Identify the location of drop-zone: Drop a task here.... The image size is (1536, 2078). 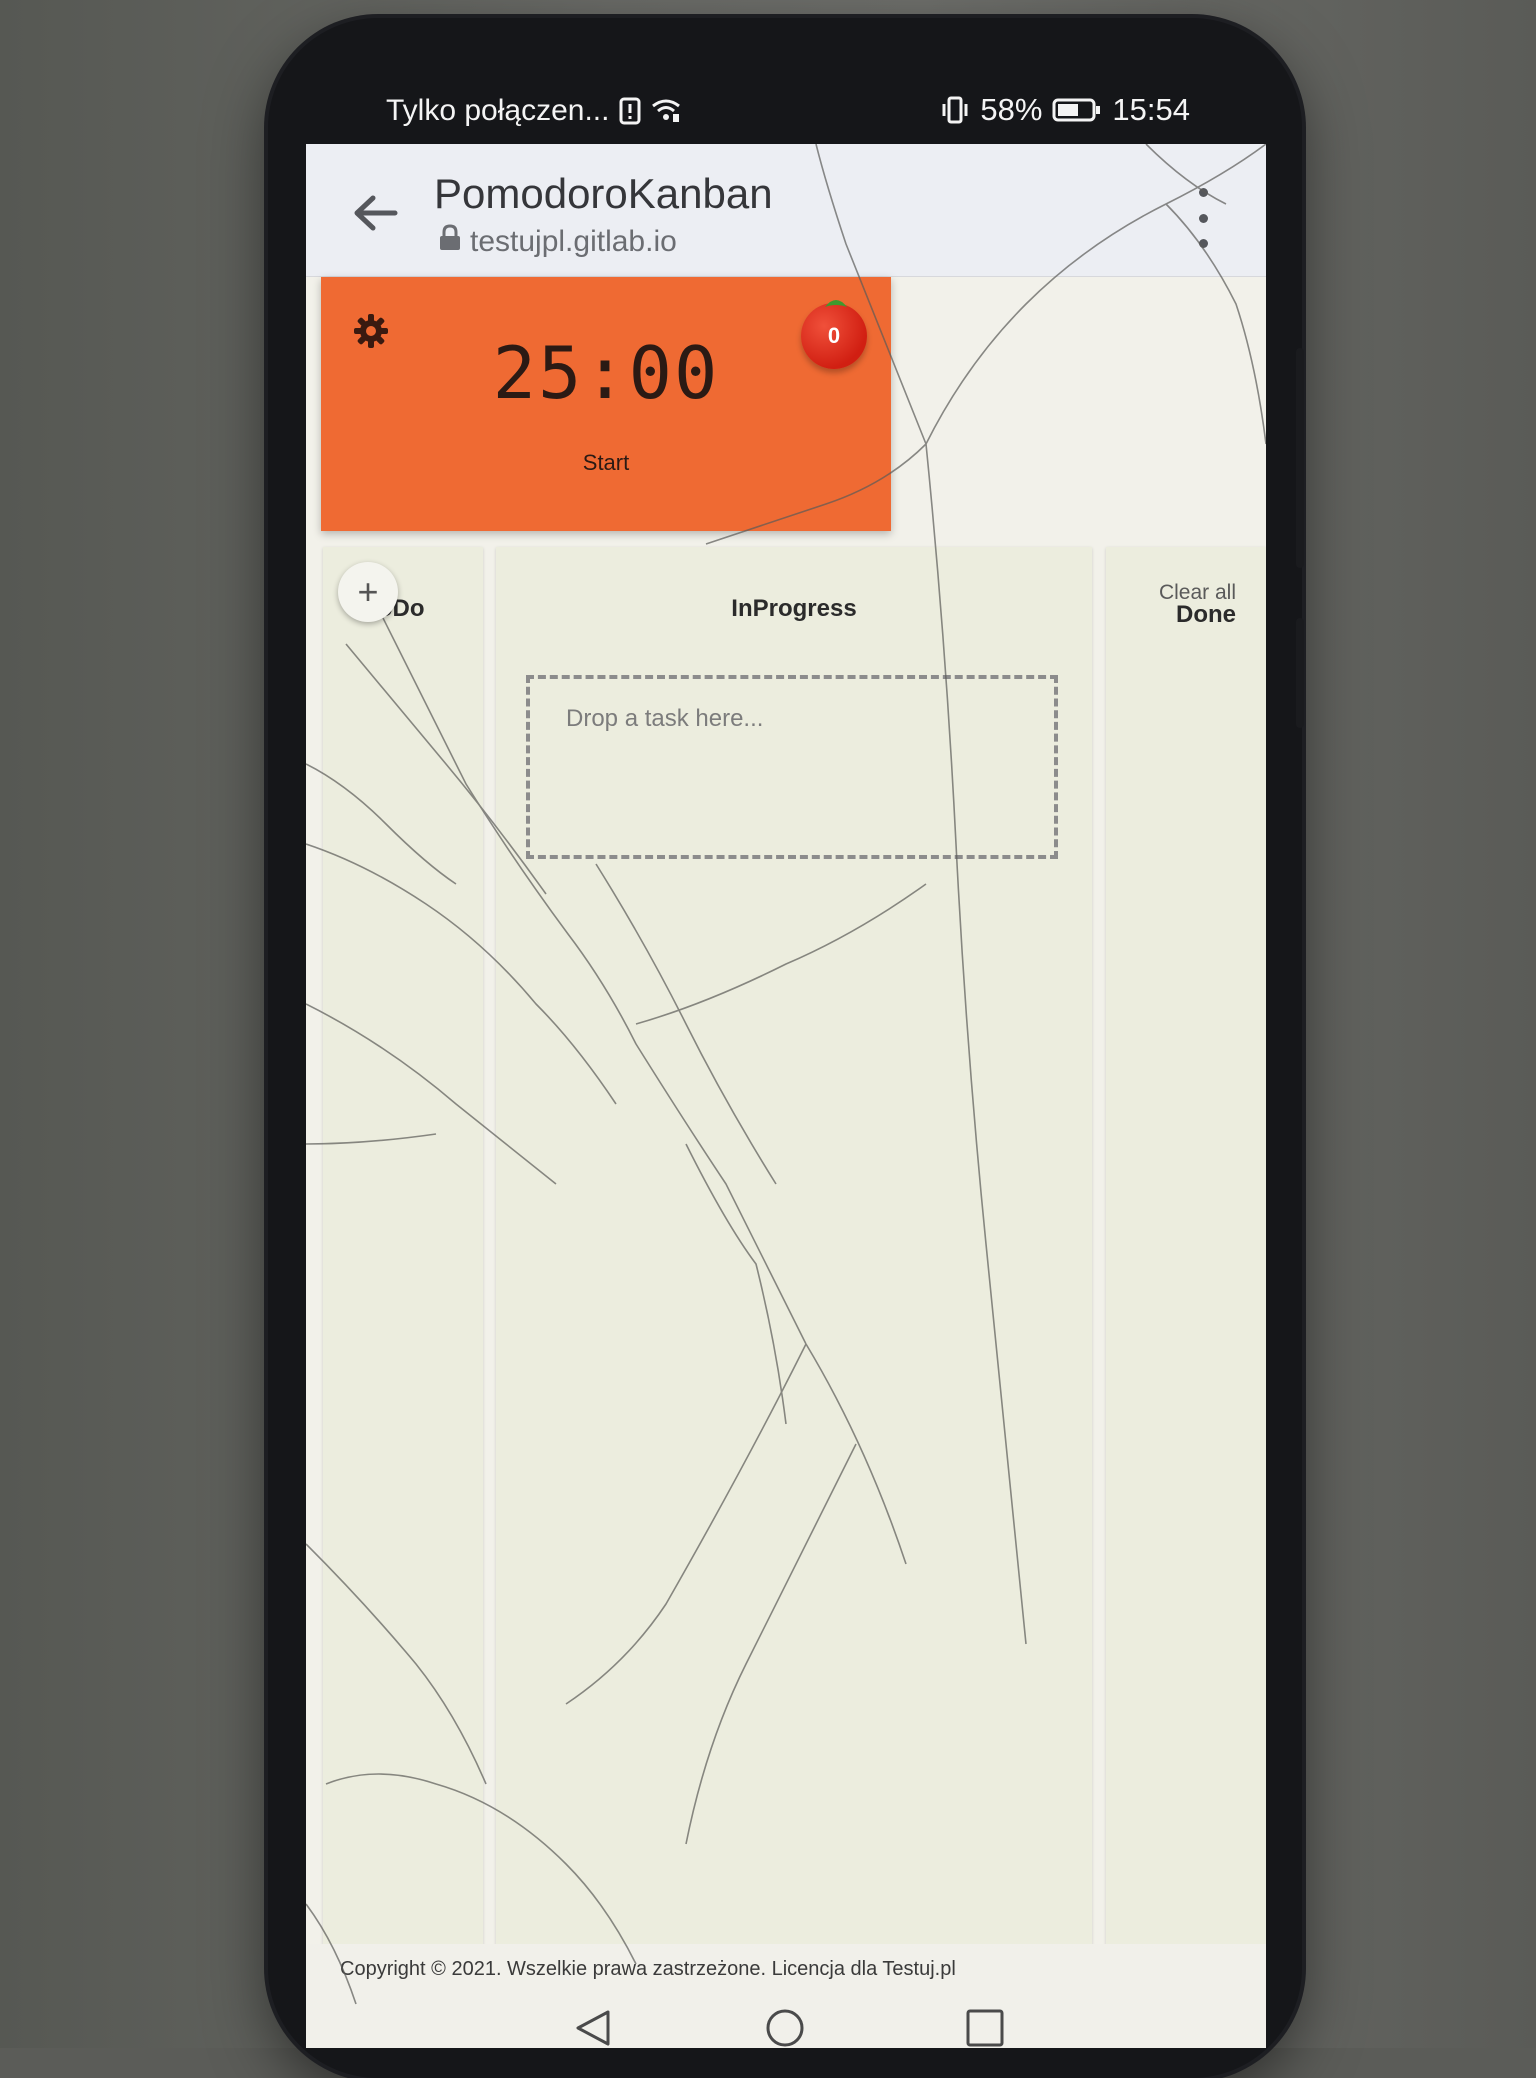
(792, 767).